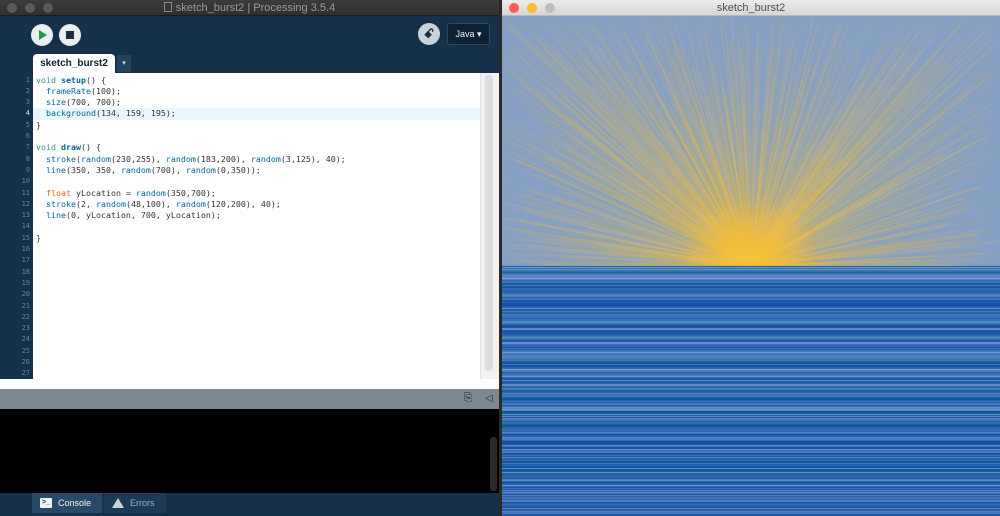 The image size is (1000, 516). I want to click on line-number: 19, so click(25, 282).